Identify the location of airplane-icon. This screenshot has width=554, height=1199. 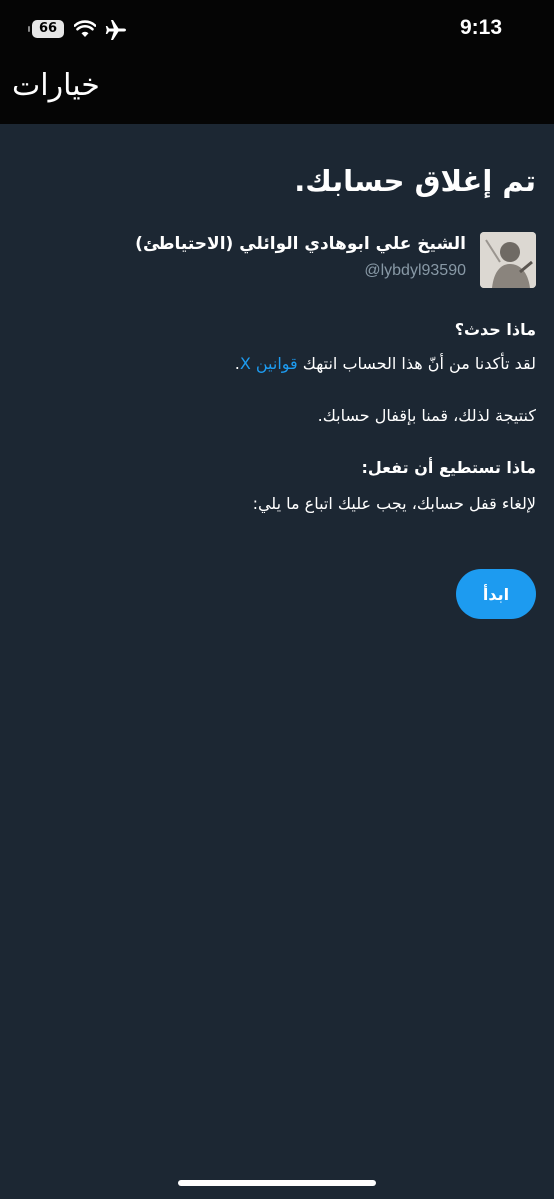
(115, 30).